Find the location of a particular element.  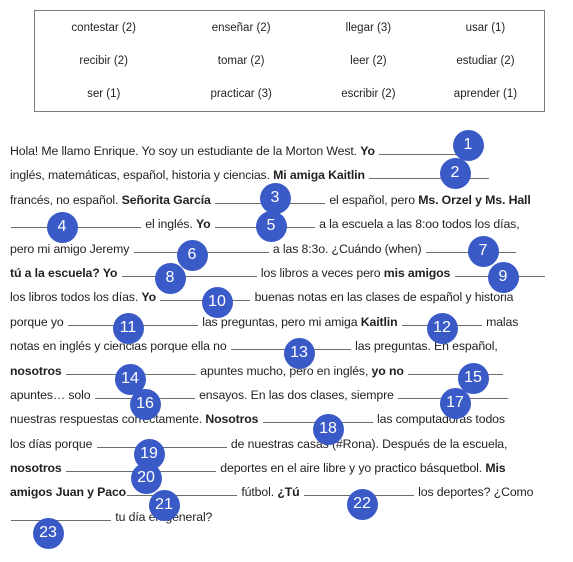

blank-number-badge: 9 is located at coordinates (503, 277).